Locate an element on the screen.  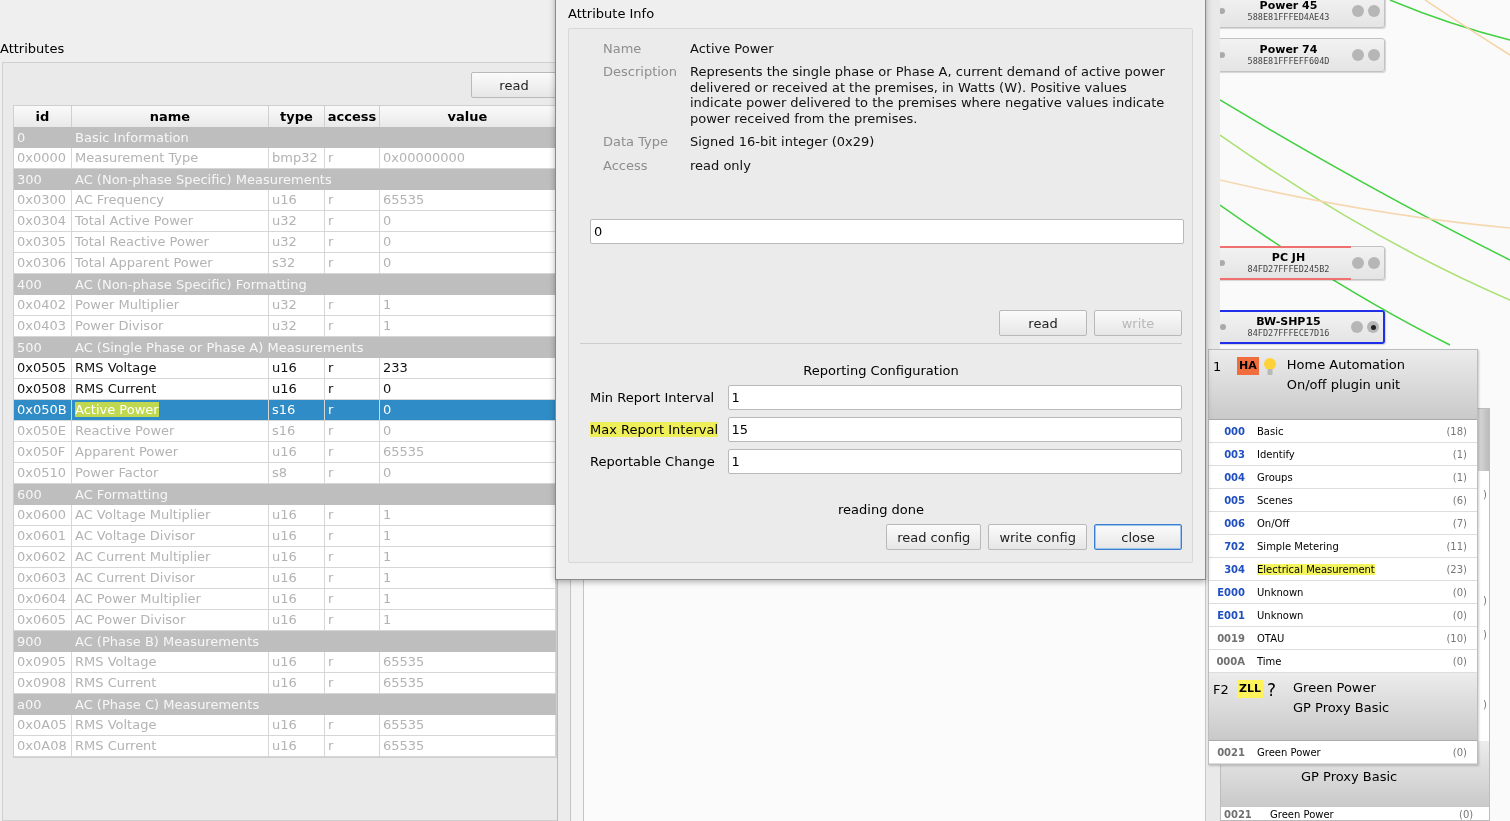
cluster-count: (10) is located at coordinates (1456, 638).